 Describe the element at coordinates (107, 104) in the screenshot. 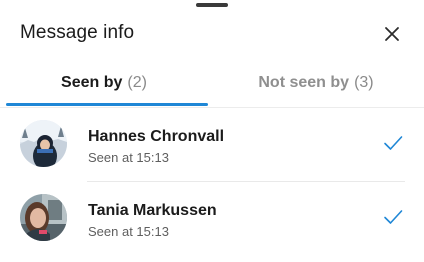

I see `active-tab-indicator` at that location.